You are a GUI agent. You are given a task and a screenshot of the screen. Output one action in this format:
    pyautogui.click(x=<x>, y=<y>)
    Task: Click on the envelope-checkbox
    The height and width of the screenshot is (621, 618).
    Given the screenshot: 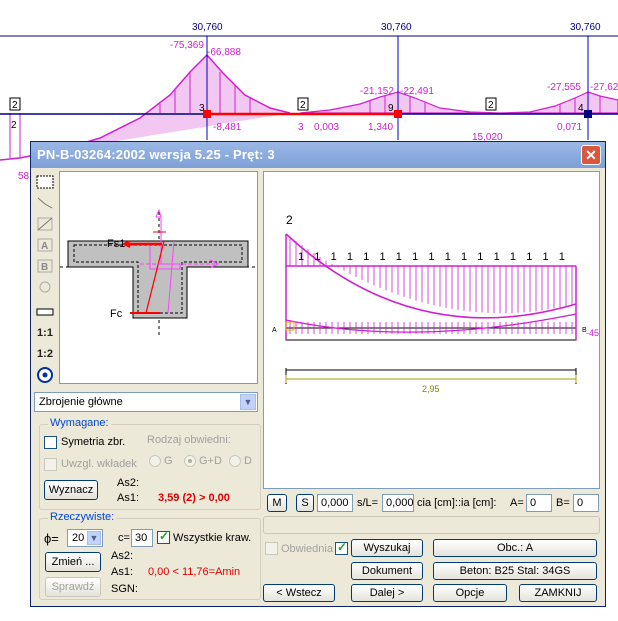 What is the action you would take?
    pyautogui.click(x=271, y=548)
    